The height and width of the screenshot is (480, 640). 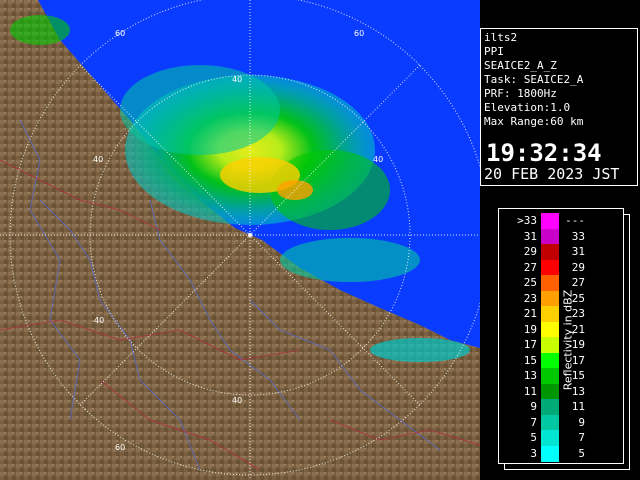 I want to click on legend-upper-value: 5, so click(x=581, y=453).